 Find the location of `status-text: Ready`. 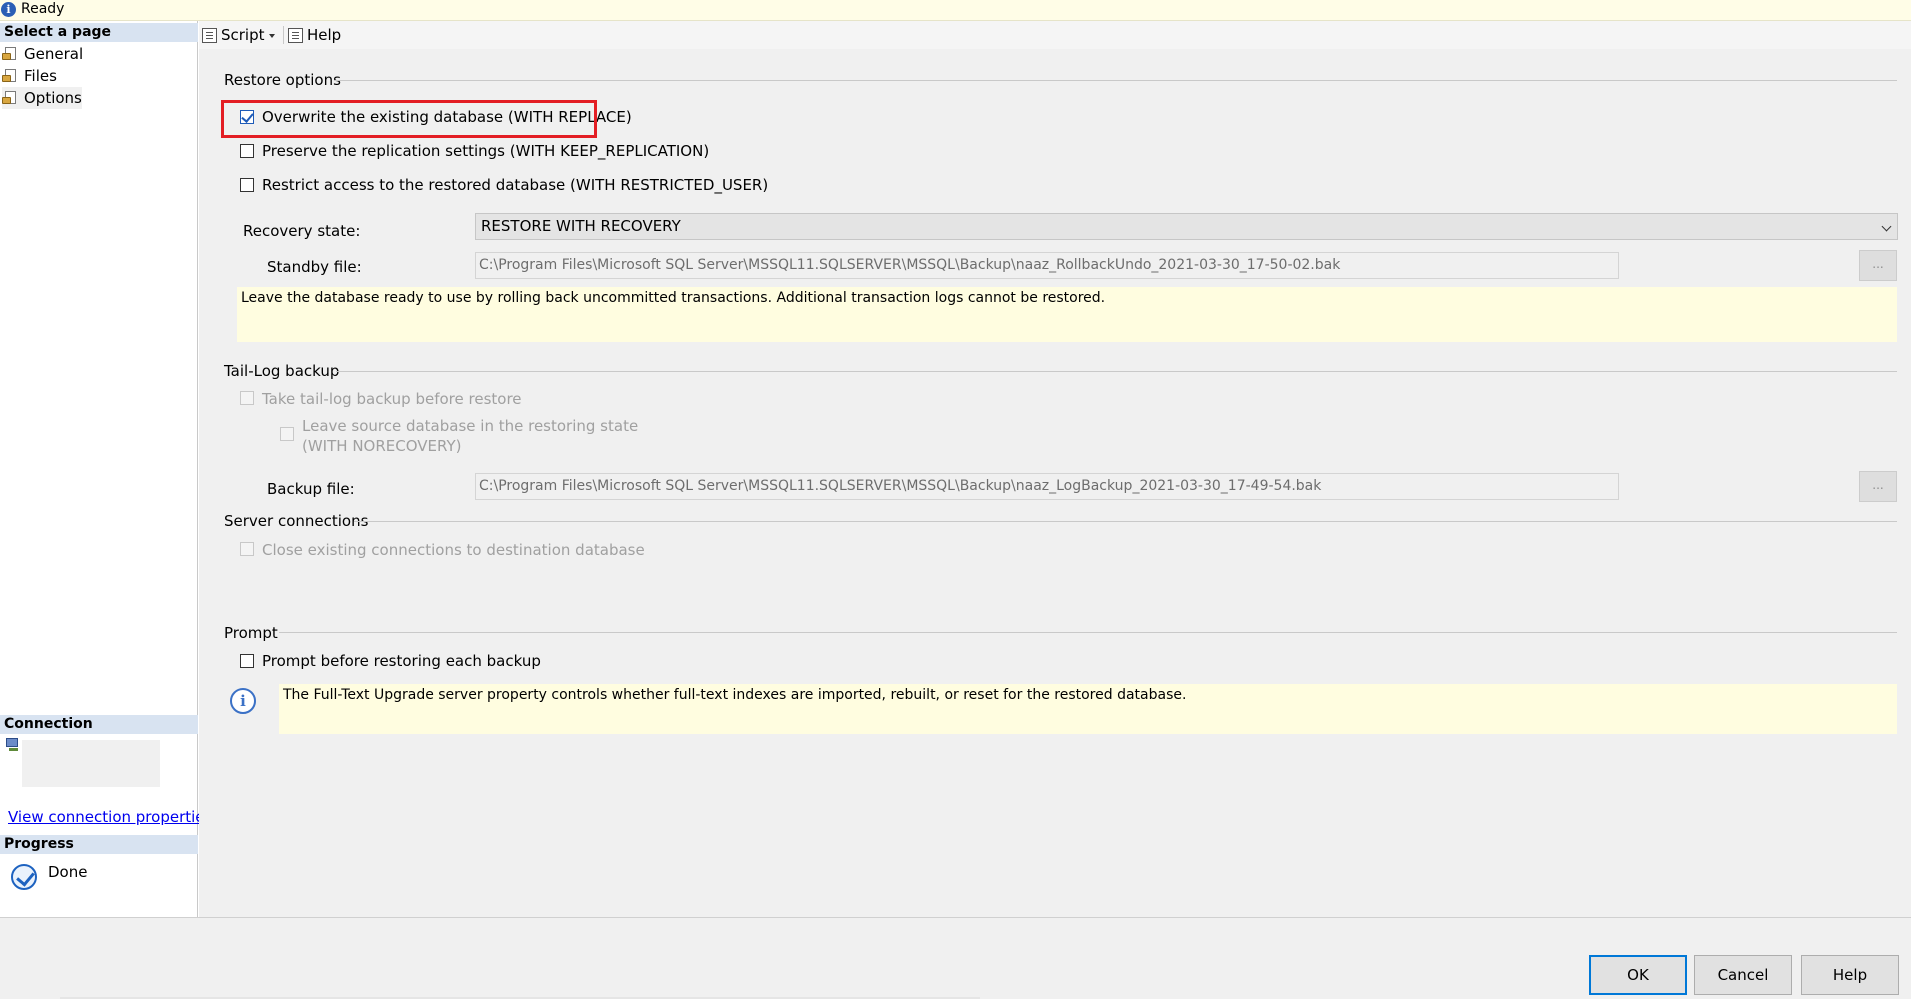

status-text: Ready is located at coordinates (43, 9).